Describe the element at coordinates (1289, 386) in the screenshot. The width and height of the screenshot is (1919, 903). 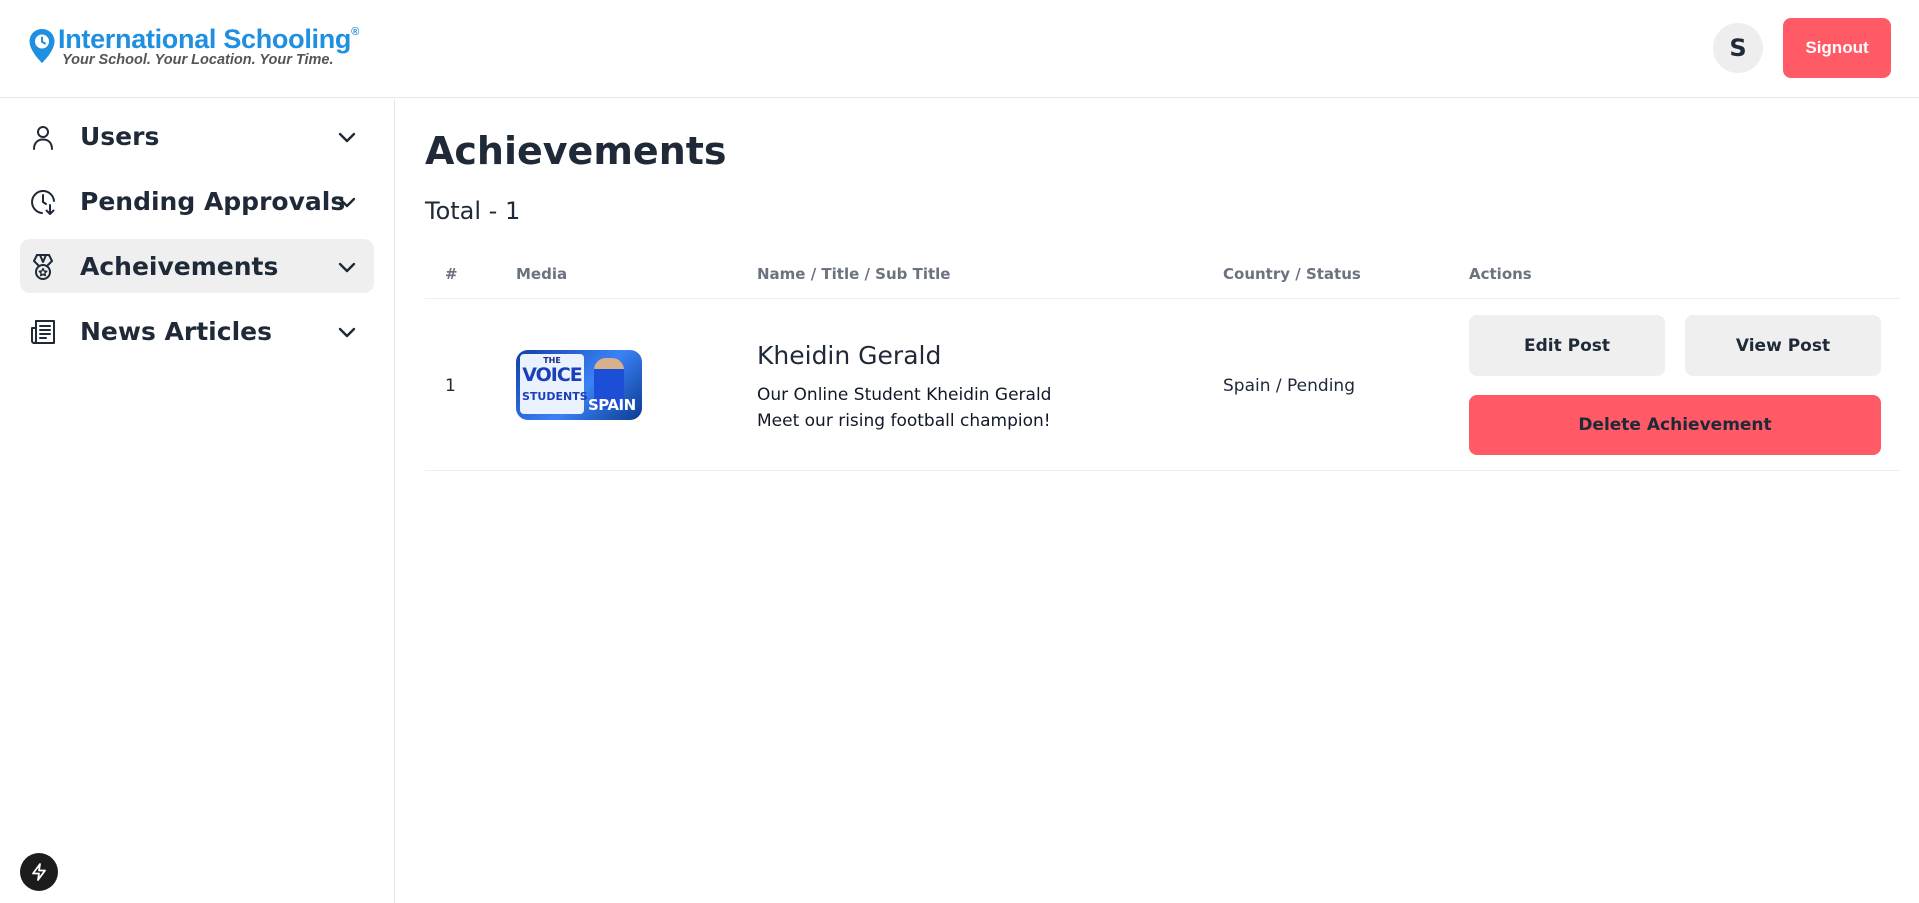
I see `country-status: Spain / Pending` at that location.